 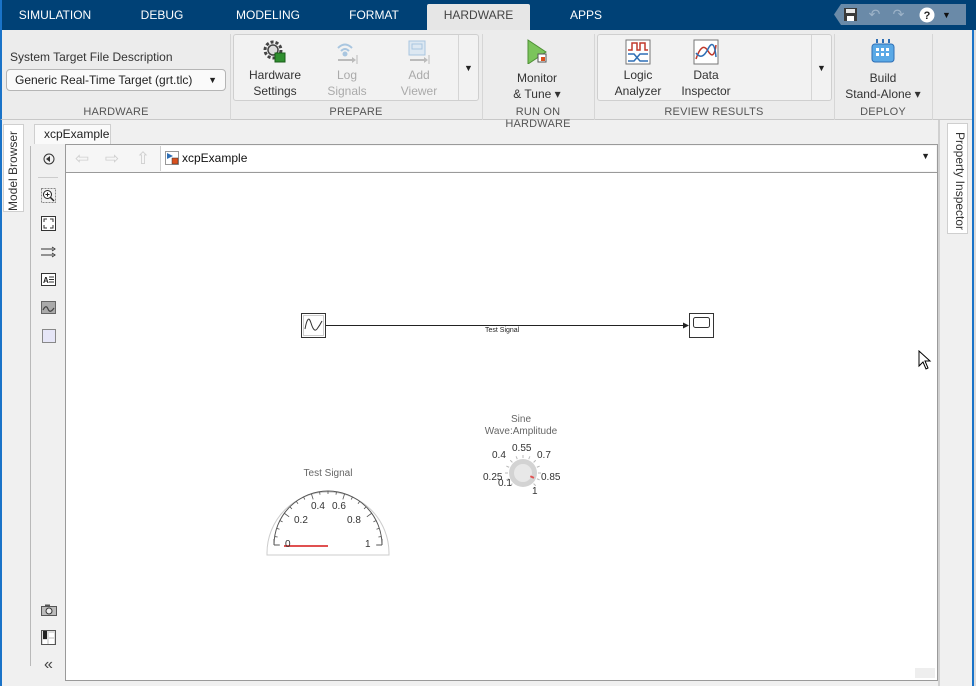 I want to click on logic-analyzer-button: Logic Analyzer, so click(x=638, y=69).